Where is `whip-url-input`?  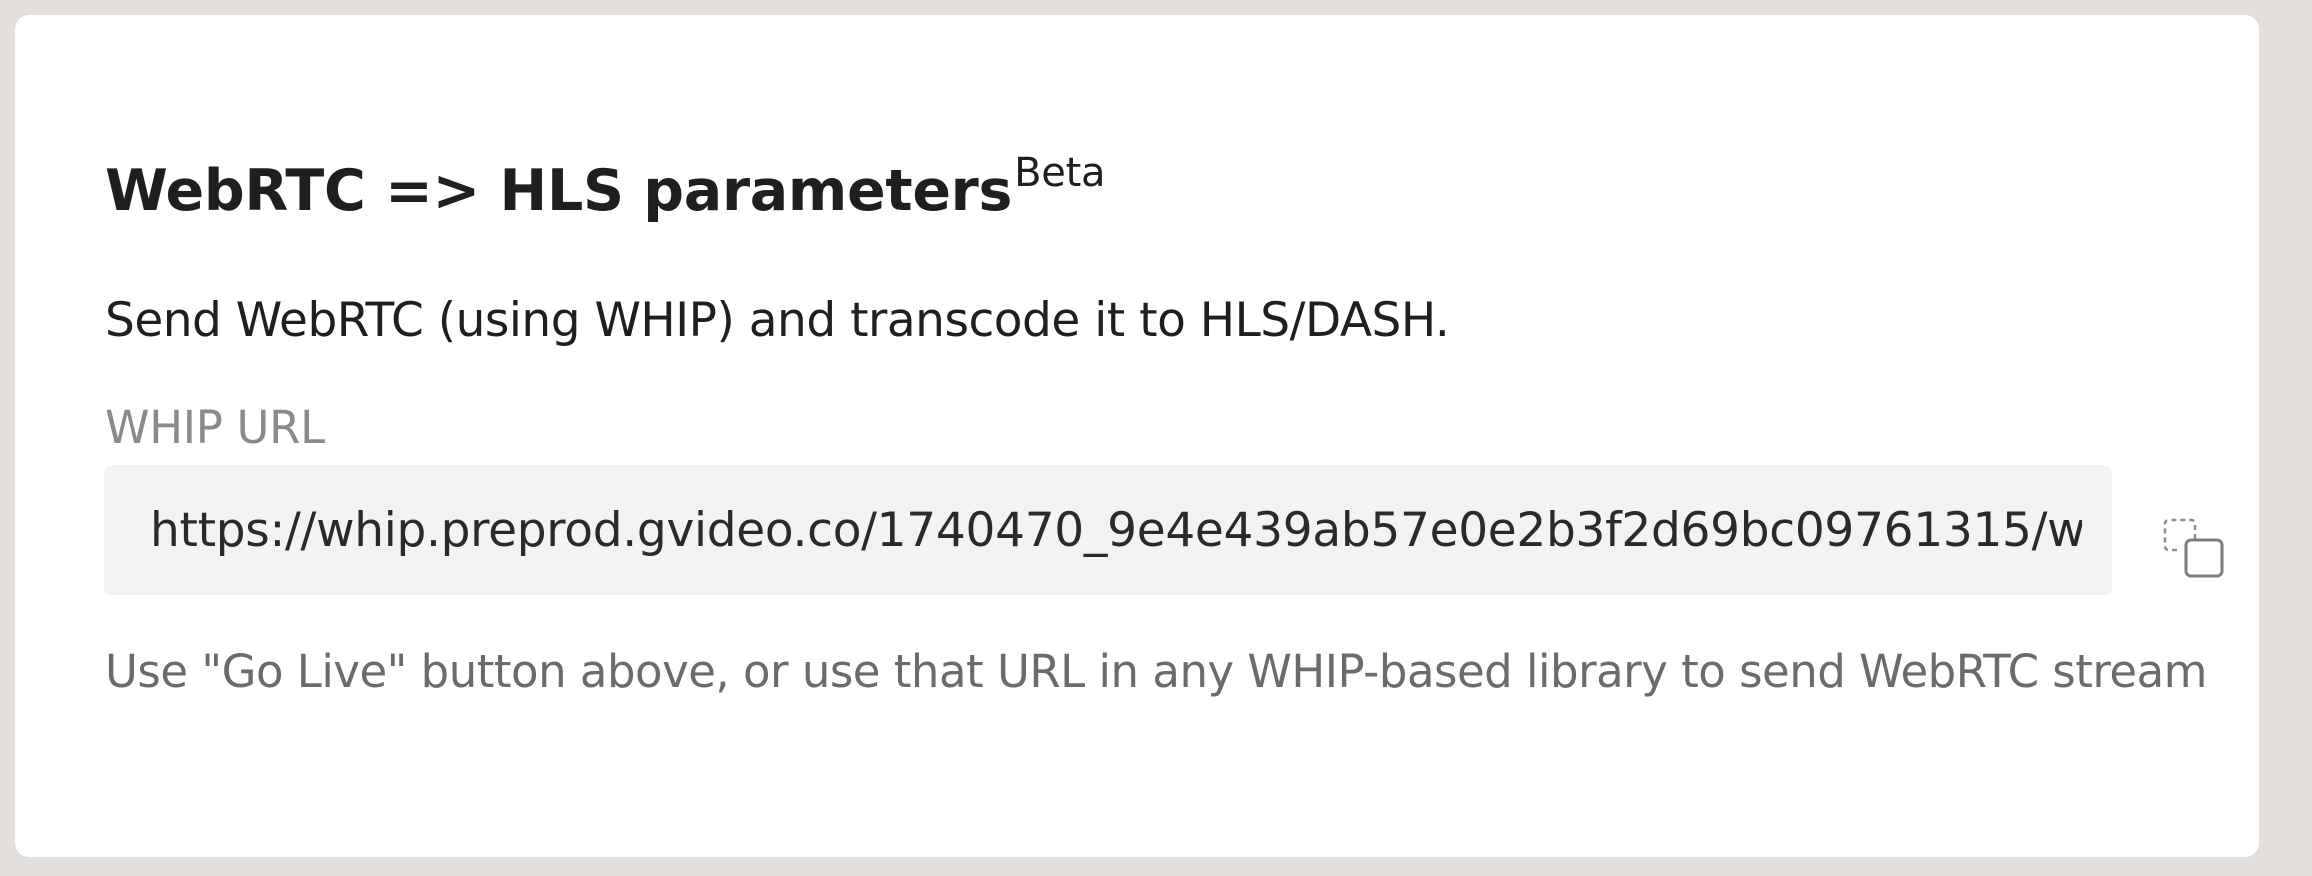
whip-url-input is located at coordinates (1116, 530).